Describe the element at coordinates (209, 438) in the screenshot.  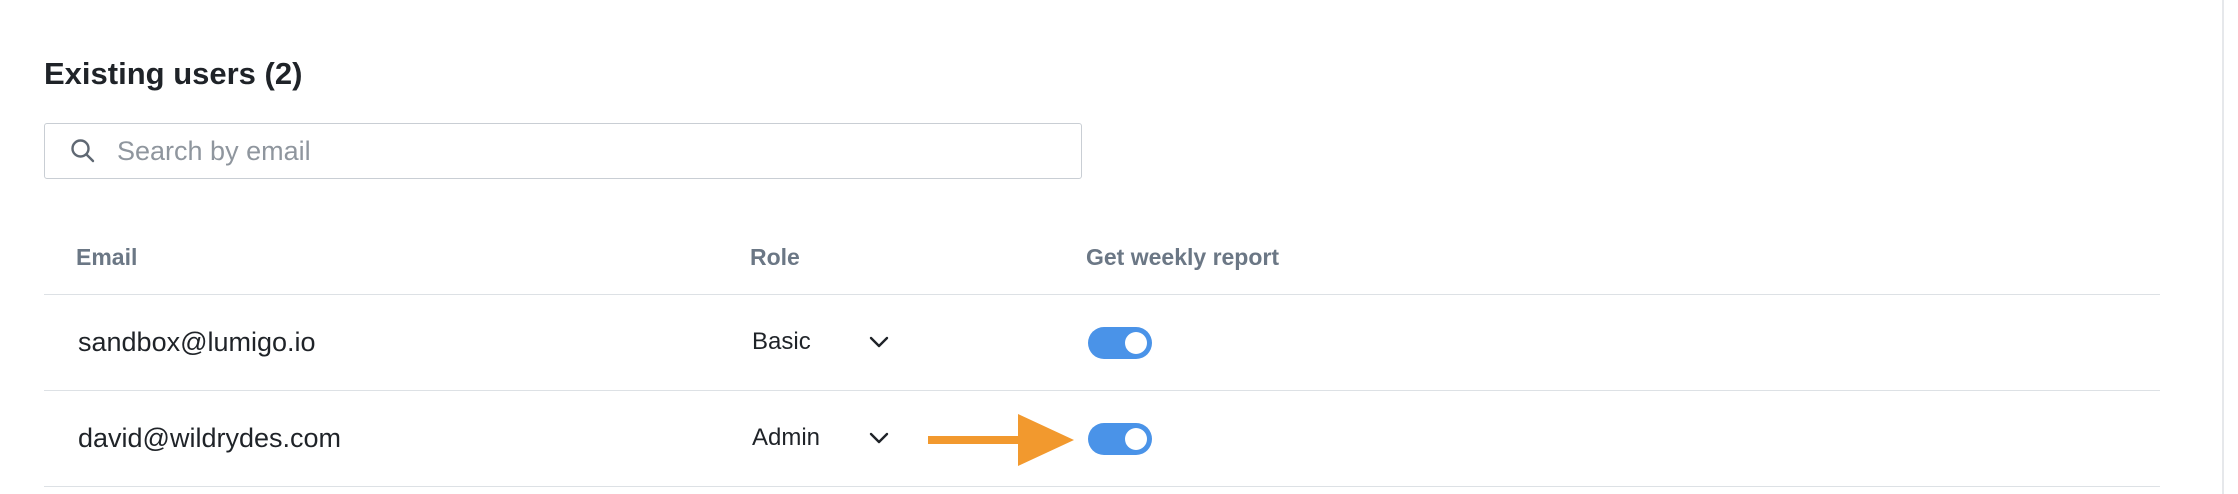
I see `user-email: david@wildrydes.com` at that location.